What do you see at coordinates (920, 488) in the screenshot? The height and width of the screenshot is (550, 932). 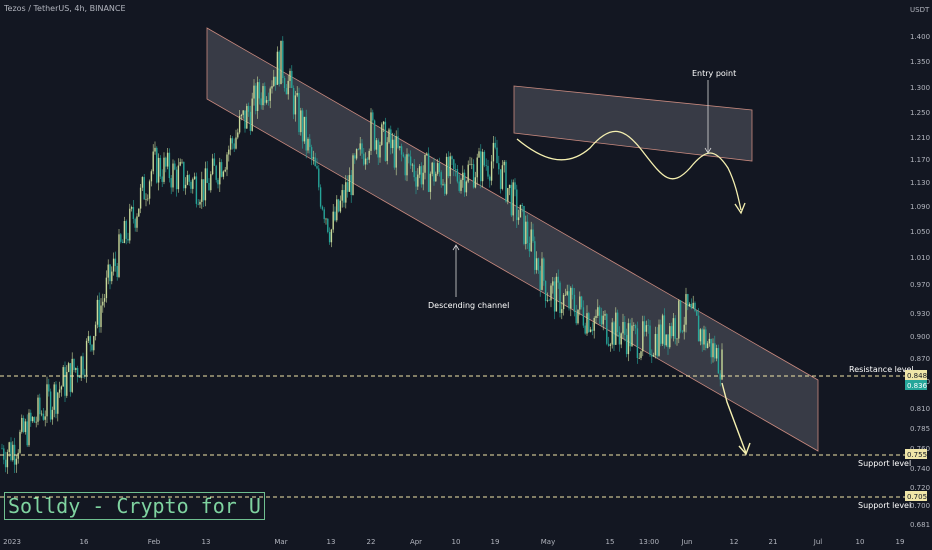 I see `price-tick-label: 0.720` at bounding box center [920, 488].